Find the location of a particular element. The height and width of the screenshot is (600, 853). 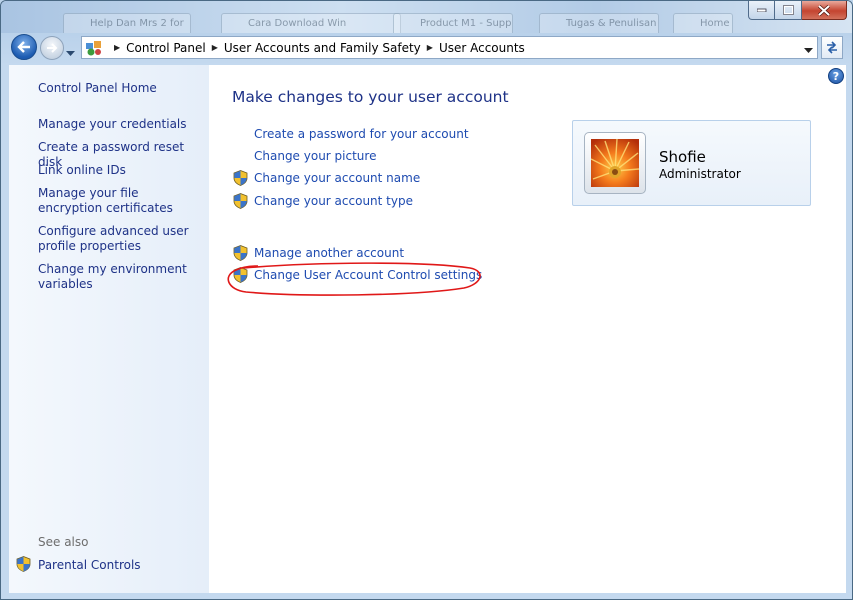

back-arrow-icon is located at coordinates (23, 47).